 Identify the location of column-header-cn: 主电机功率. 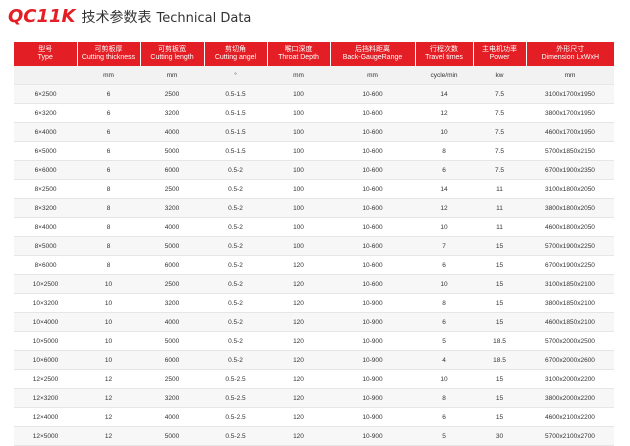
(499, 49).